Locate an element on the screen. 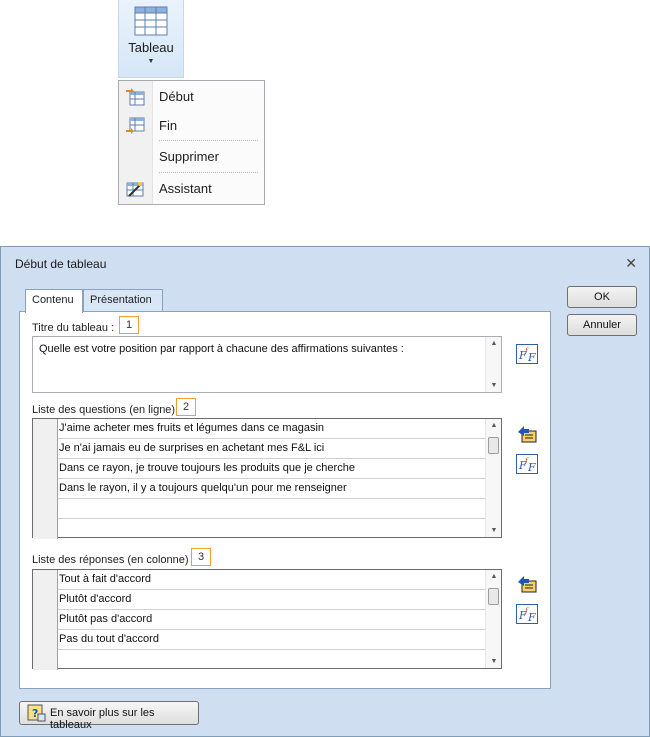  table-row: Plutôt d'accord is located at coordinates (259, 600).